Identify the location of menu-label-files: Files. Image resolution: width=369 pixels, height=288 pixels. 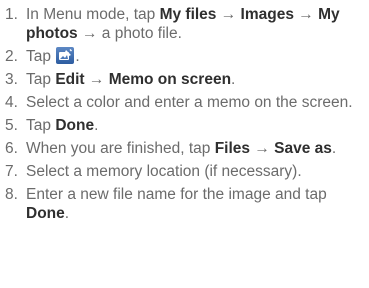
(232, 148).